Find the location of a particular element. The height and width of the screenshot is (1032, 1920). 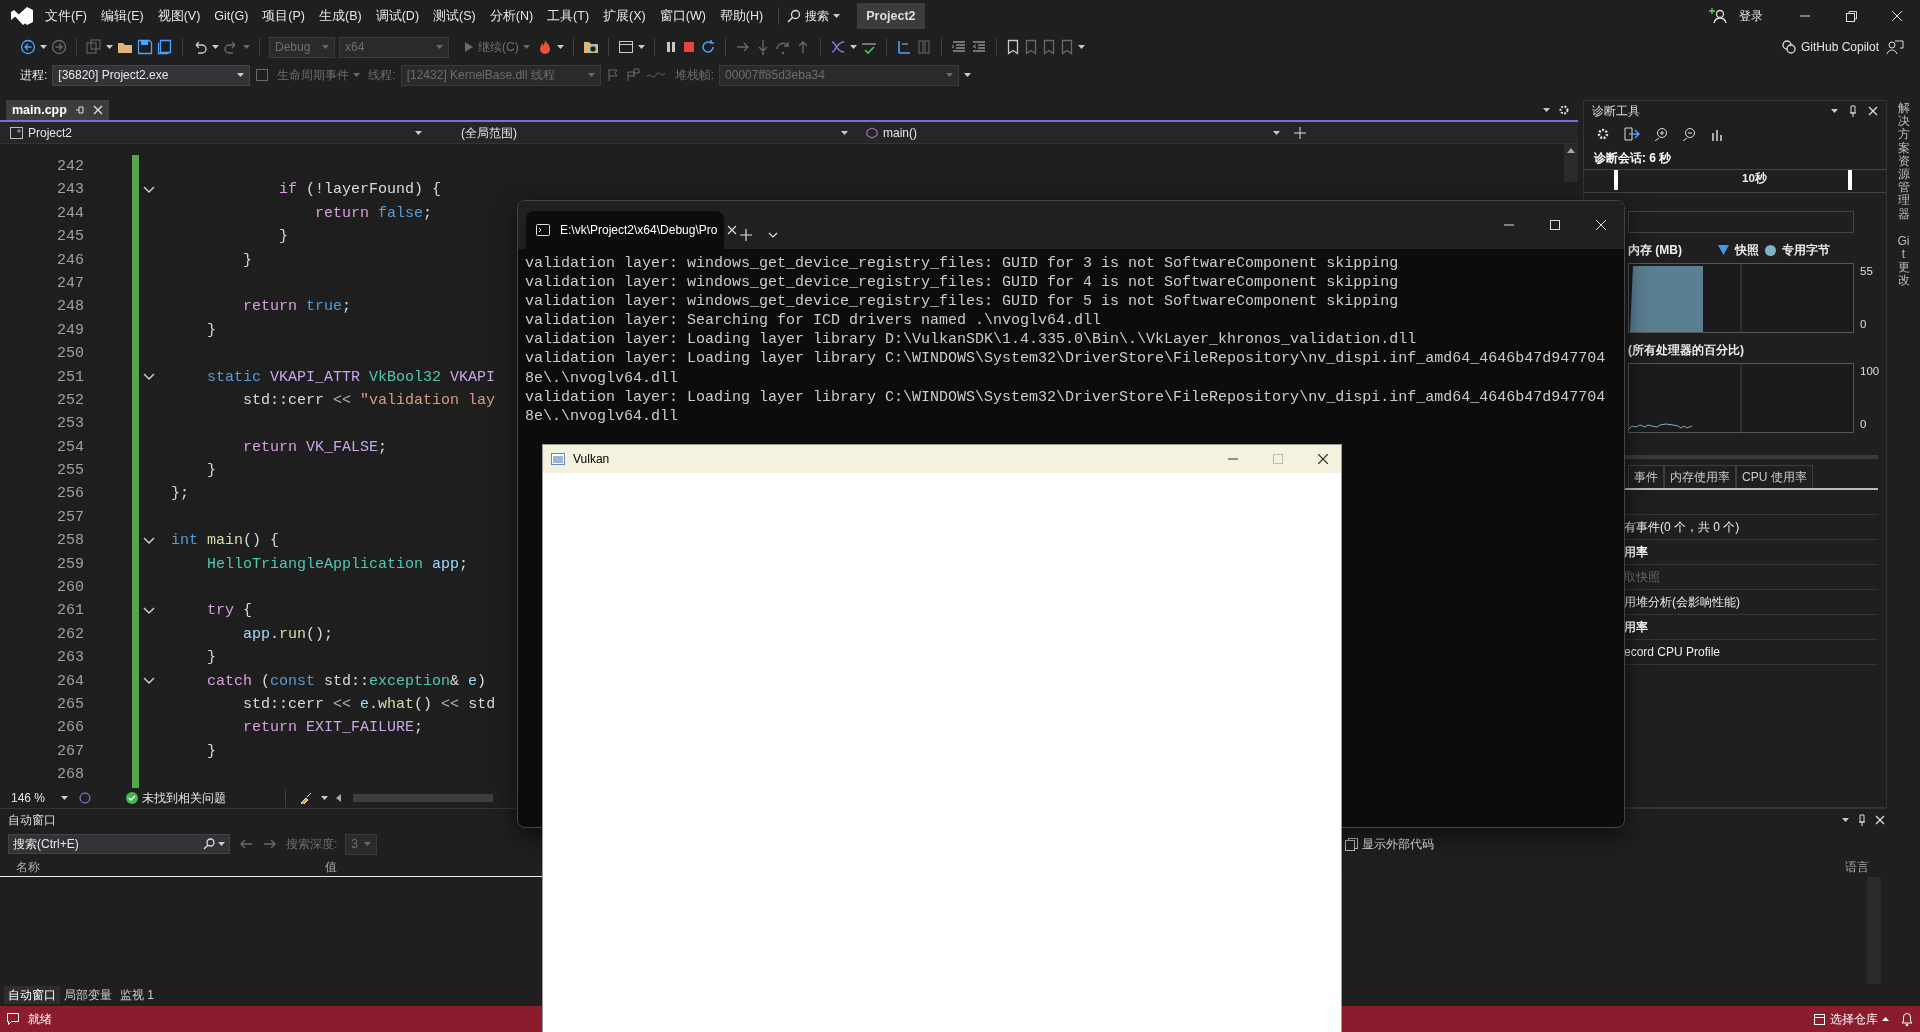

save-icon is located at coordinates (145, 47).